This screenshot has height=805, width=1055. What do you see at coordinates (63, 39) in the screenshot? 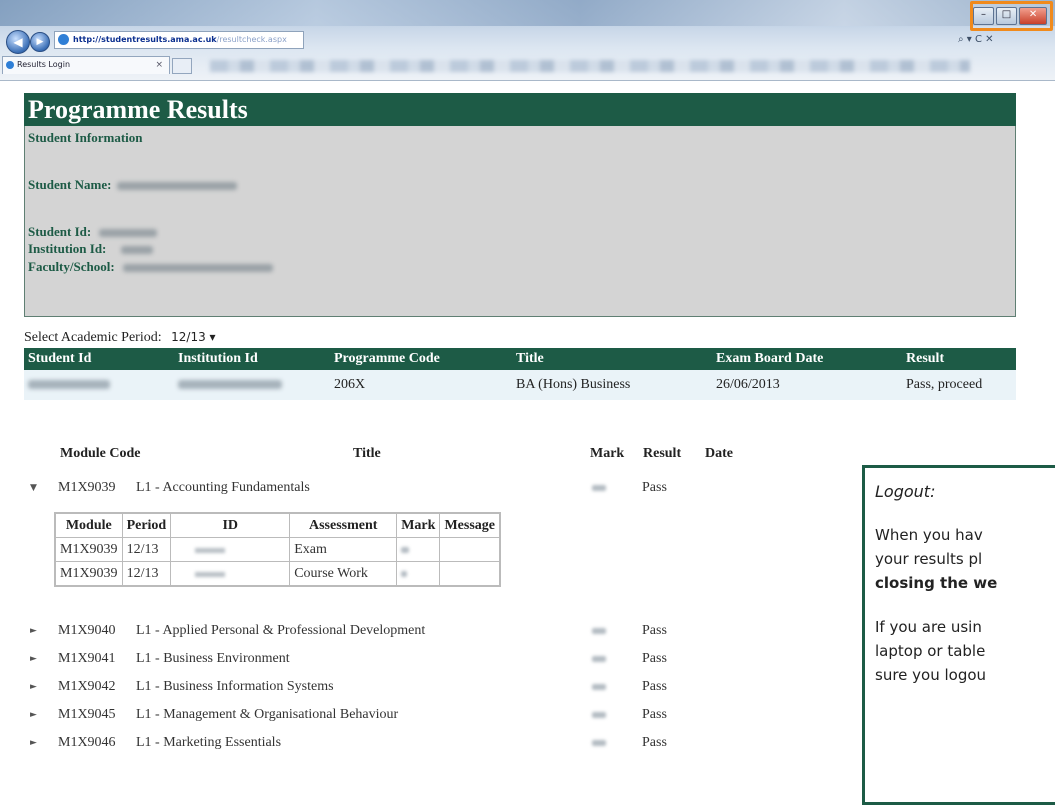
I see `ie-page-icon` at bounding box center [63, 39].